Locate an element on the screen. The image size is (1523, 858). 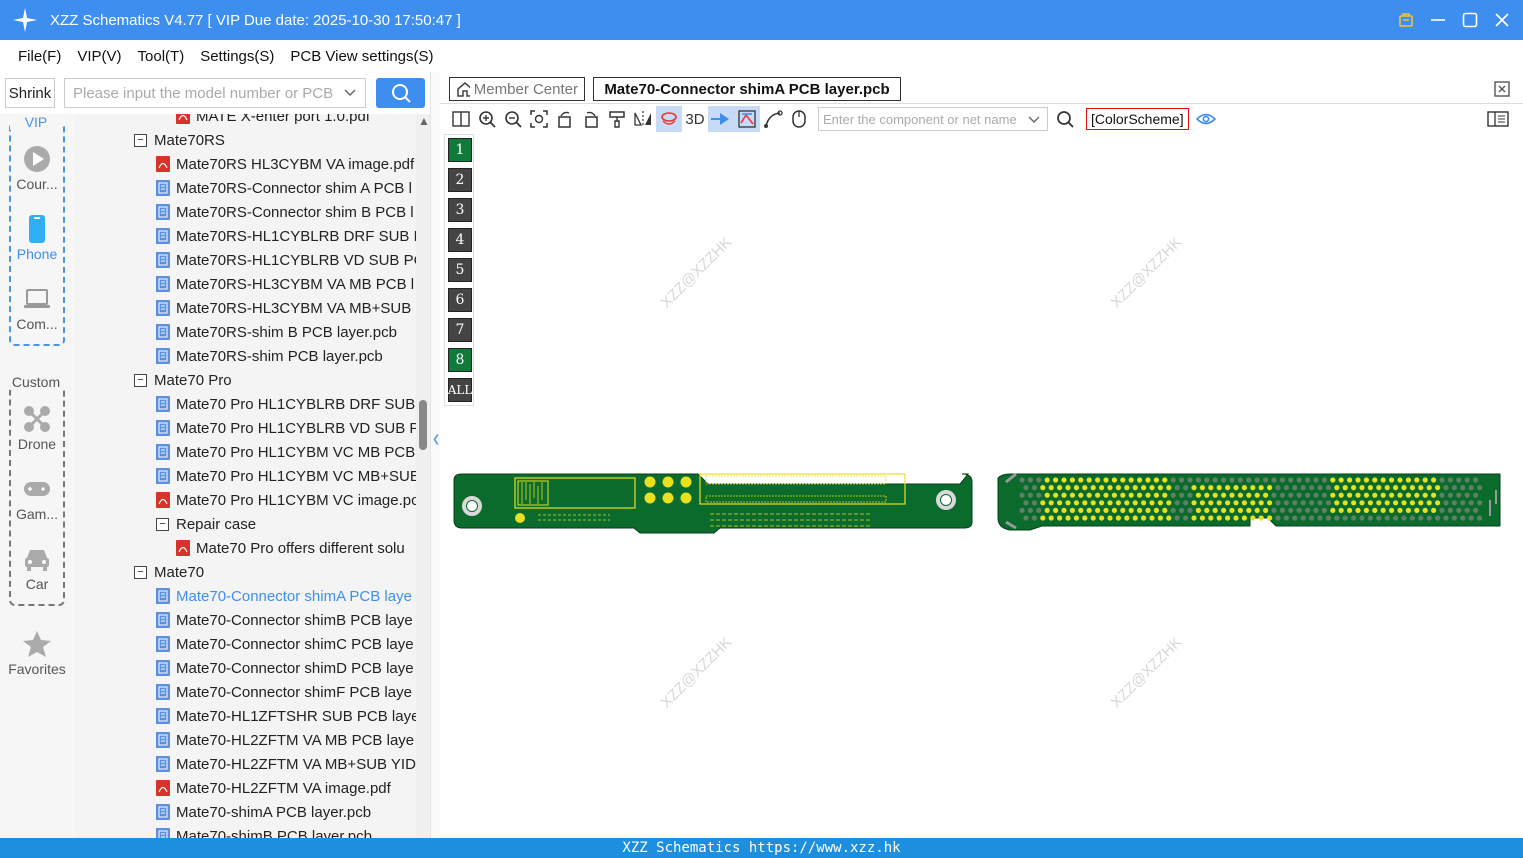
tree-file: Mate70RS-Connector shim B PCB l is located at coordinates (285, 212).